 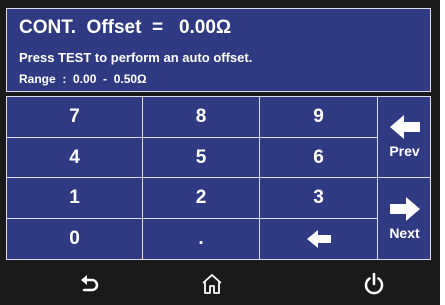 I want to click on back-button, so click(x=90, y=284).